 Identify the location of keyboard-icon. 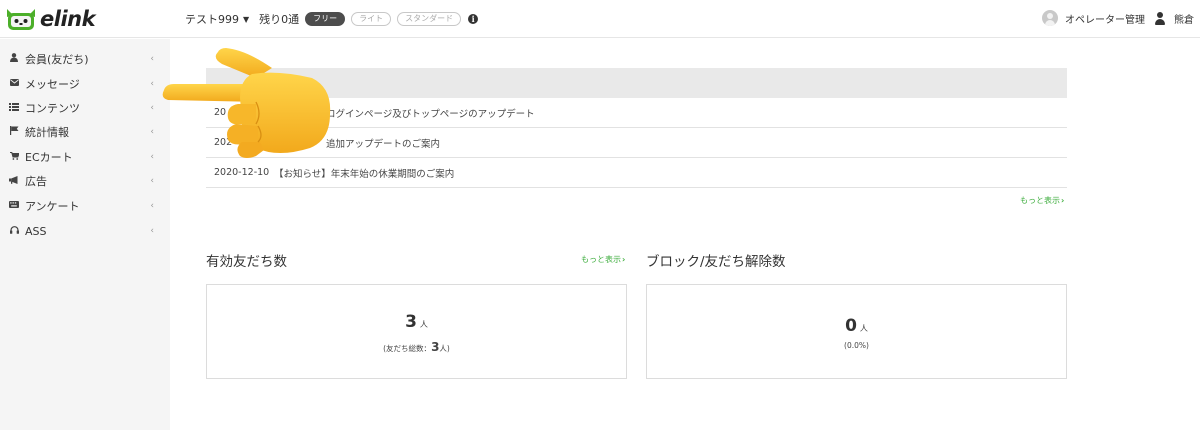
(14, 206).